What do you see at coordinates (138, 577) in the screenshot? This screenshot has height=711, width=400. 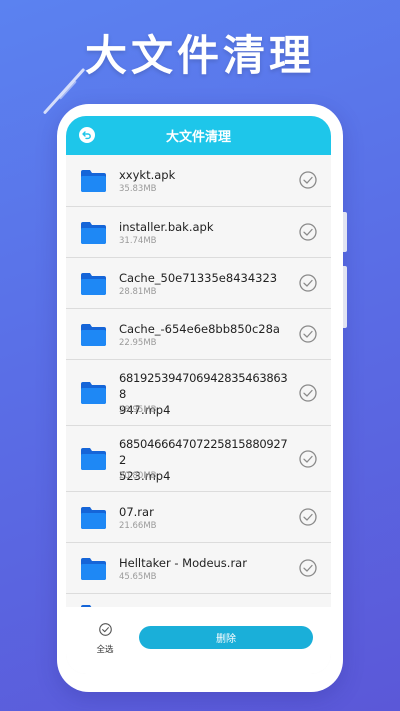 I see `file-size: 45.65MB` at bounding box center [138, 577].